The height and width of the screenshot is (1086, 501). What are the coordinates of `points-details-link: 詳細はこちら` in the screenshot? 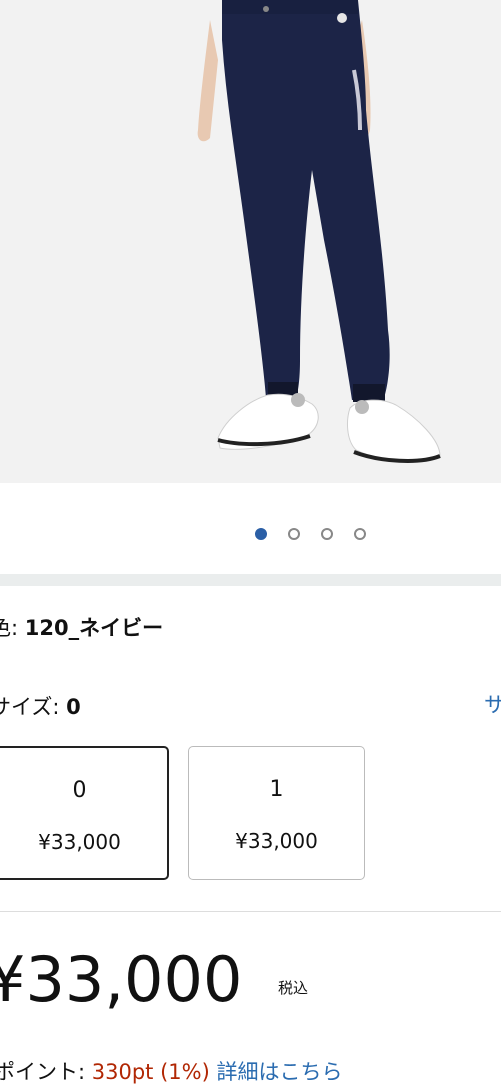 It's located at (279, 1072).